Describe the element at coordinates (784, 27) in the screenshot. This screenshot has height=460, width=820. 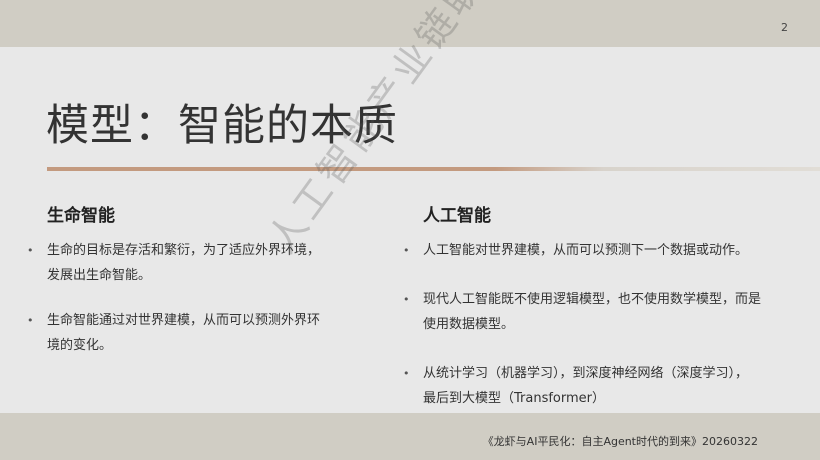
I see `page-number: 2` at that location.